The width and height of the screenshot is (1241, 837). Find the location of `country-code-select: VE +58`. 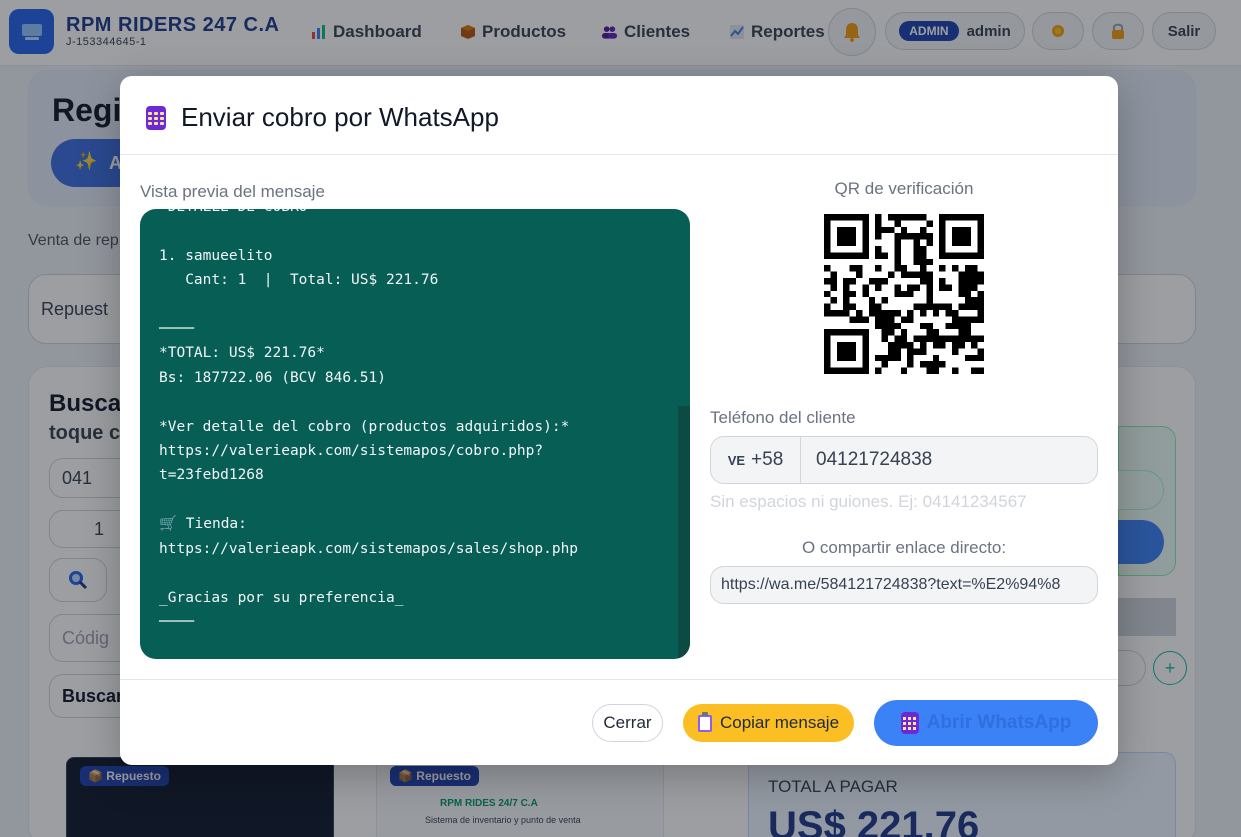

country-code-select: VE +58 is located at coordinates (755, 460).